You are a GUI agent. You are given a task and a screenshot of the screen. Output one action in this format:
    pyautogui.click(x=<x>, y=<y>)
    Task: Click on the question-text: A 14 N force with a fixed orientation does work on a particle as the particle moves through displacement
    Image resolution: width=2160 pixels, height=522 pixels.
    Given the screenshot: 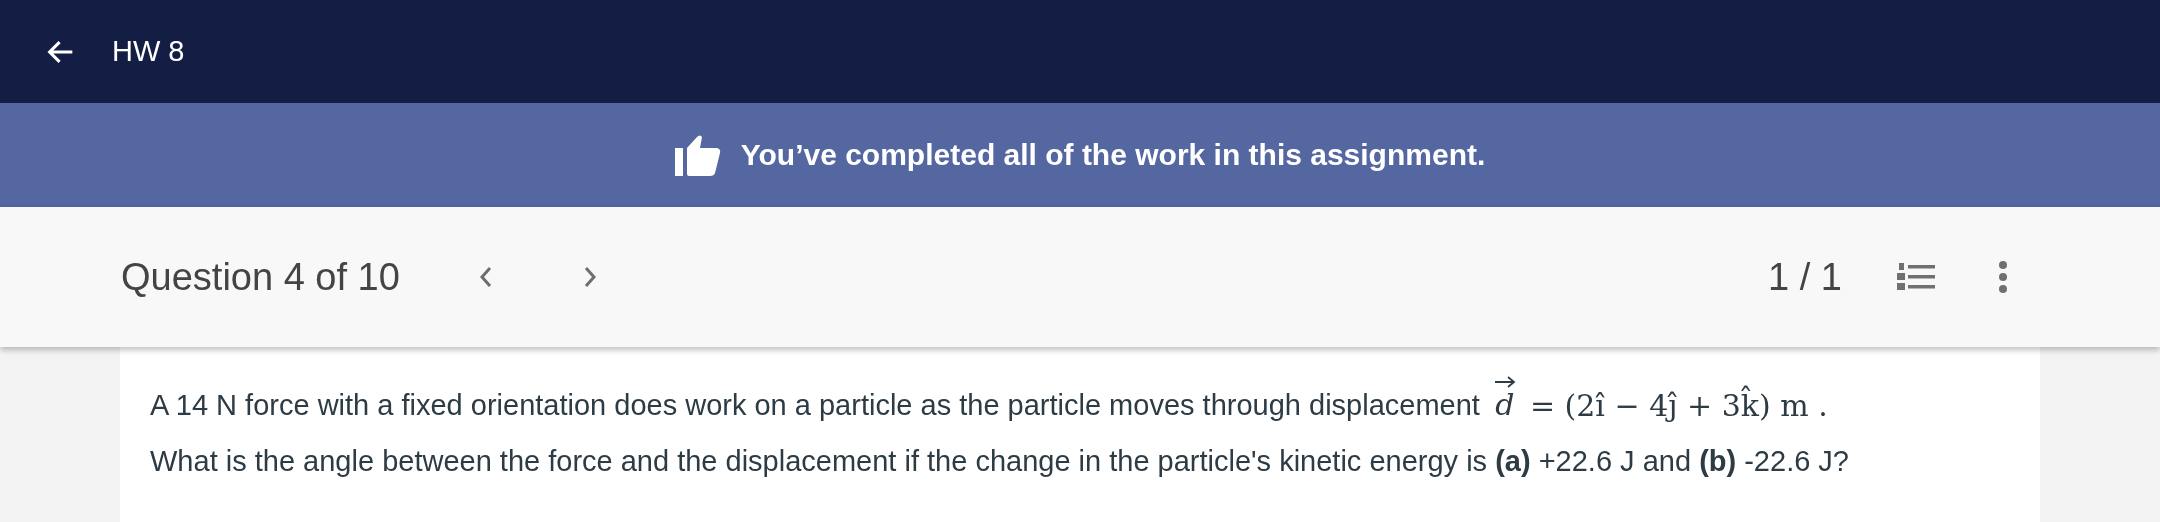 What is the action you would take?
    pyautogui.click(x=815, y=405)
    